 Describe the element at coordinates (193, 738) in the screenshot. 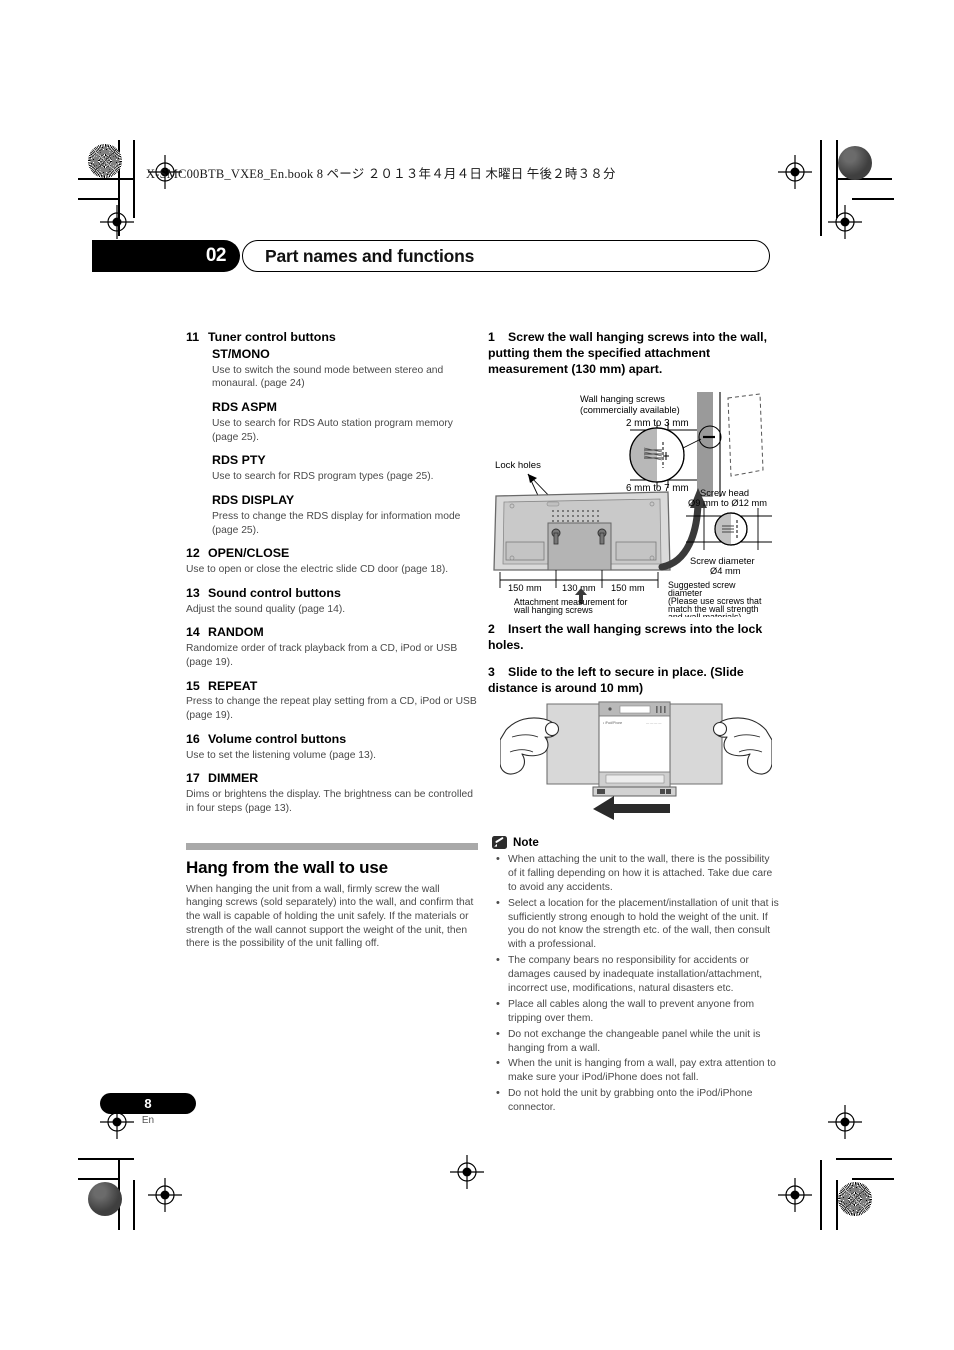

I see `item-number: 16` at that location.